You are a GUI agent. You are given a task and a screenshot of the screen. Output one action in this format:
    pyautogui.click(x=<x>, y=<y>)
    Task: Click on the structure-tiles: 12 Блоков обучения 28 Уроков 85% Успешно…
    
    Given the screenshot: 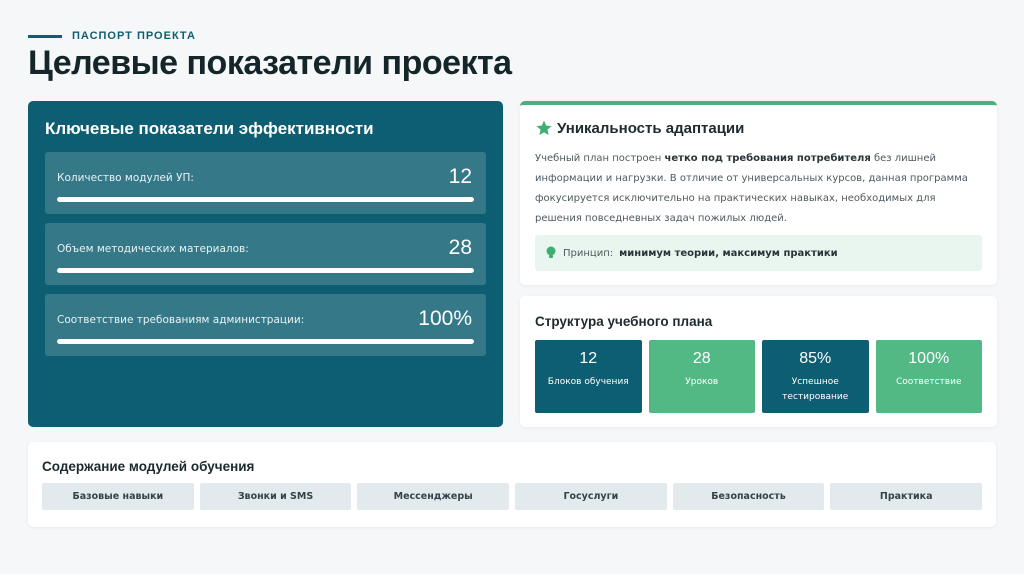 What is the action you would take?
    pyautogui.click(x=758, y=376)
    